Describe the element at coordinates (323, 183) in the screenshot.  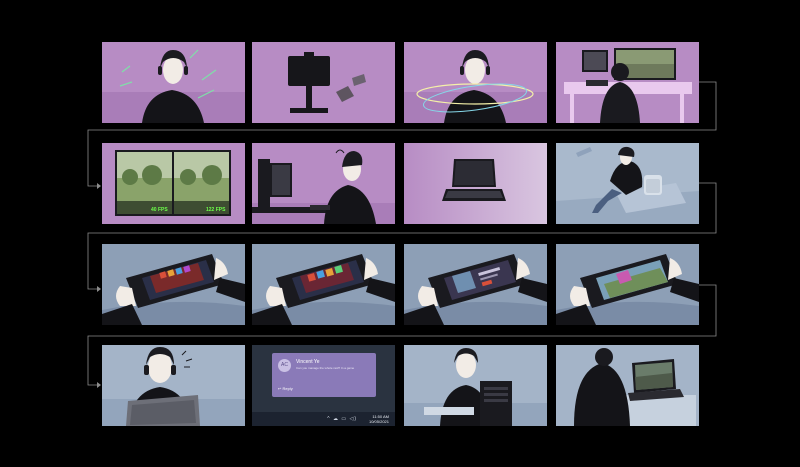
I see `panel-r2-c2` at that location.